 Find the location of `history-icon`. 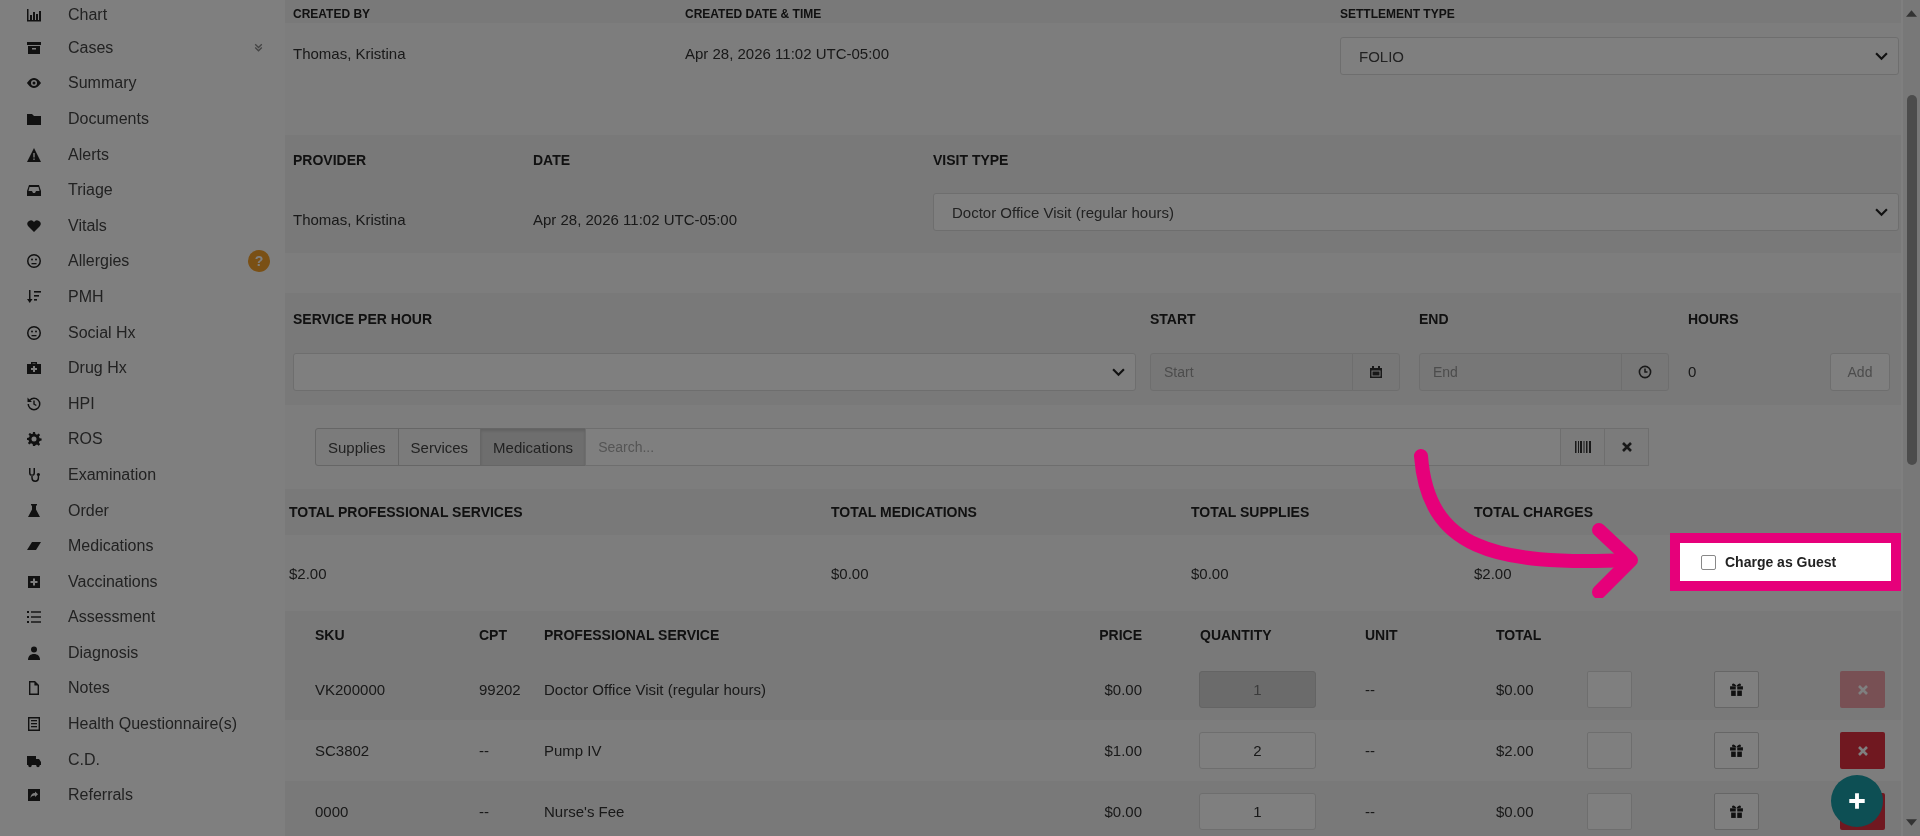

history-icon is located at coordinates (34, 403).